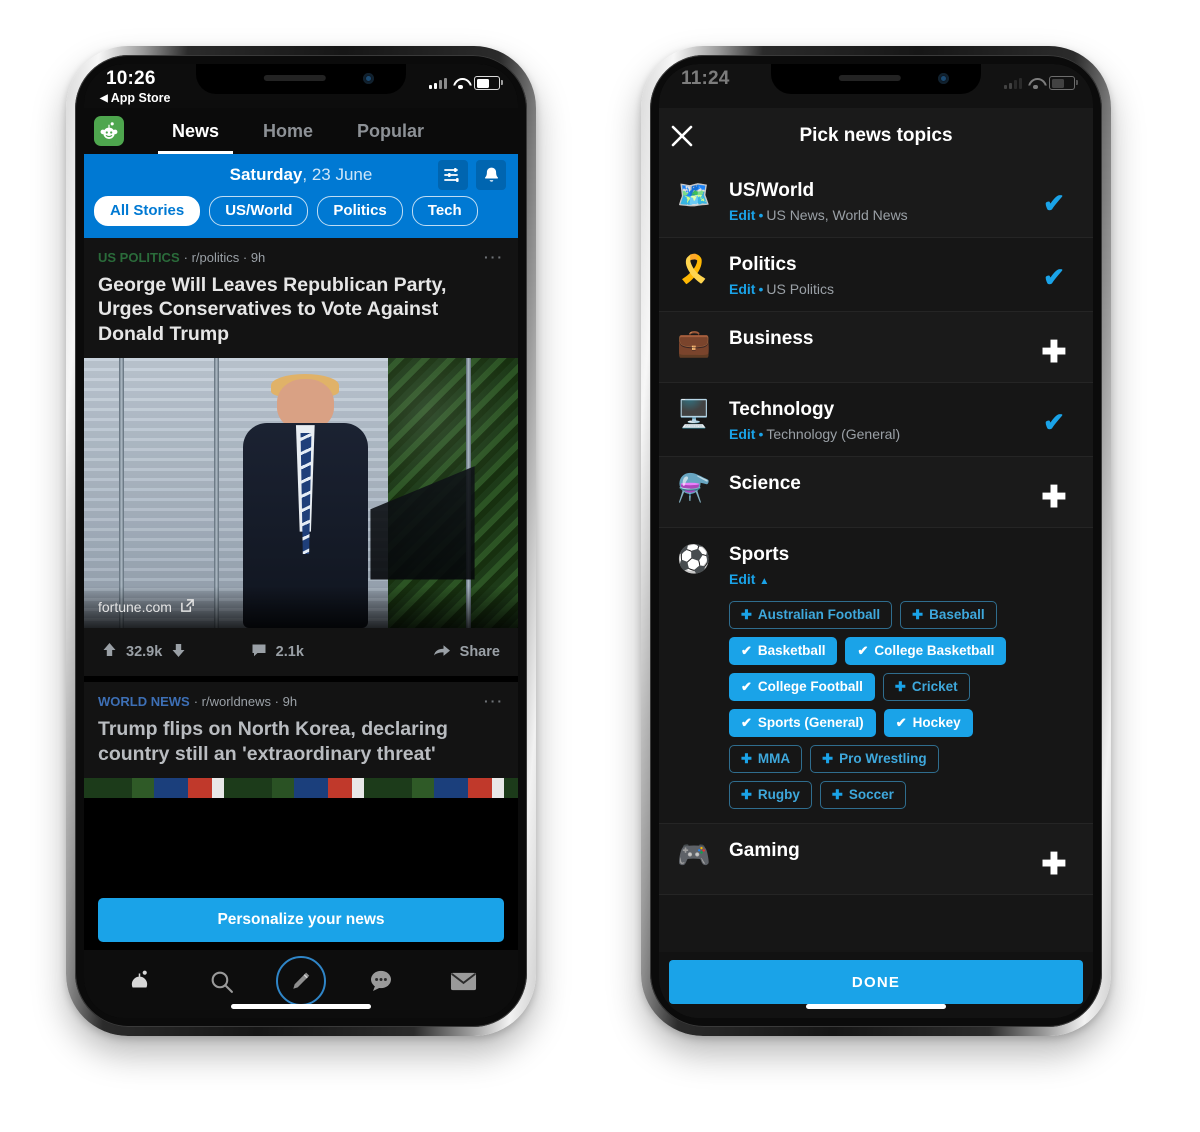  Describe the element at coordinates (764, 581) in the screenshot. I see `chevron-up-icon: ▲` at that location.